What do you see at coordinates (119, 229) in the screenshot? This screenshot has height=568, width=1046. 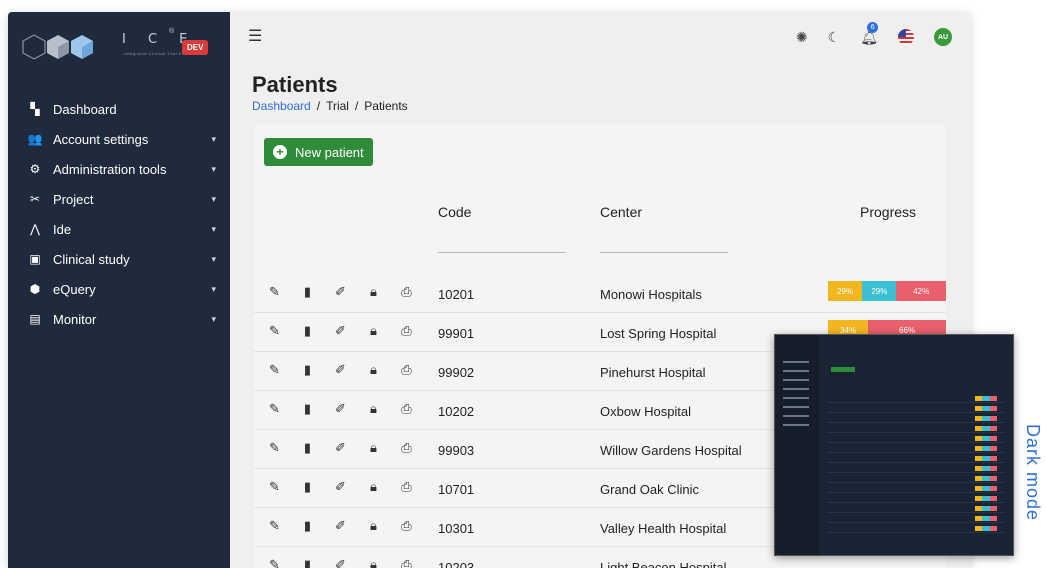 I see `sidebar-item-ide: ⋀ Ide ▾` at bounding box center [119, 229].